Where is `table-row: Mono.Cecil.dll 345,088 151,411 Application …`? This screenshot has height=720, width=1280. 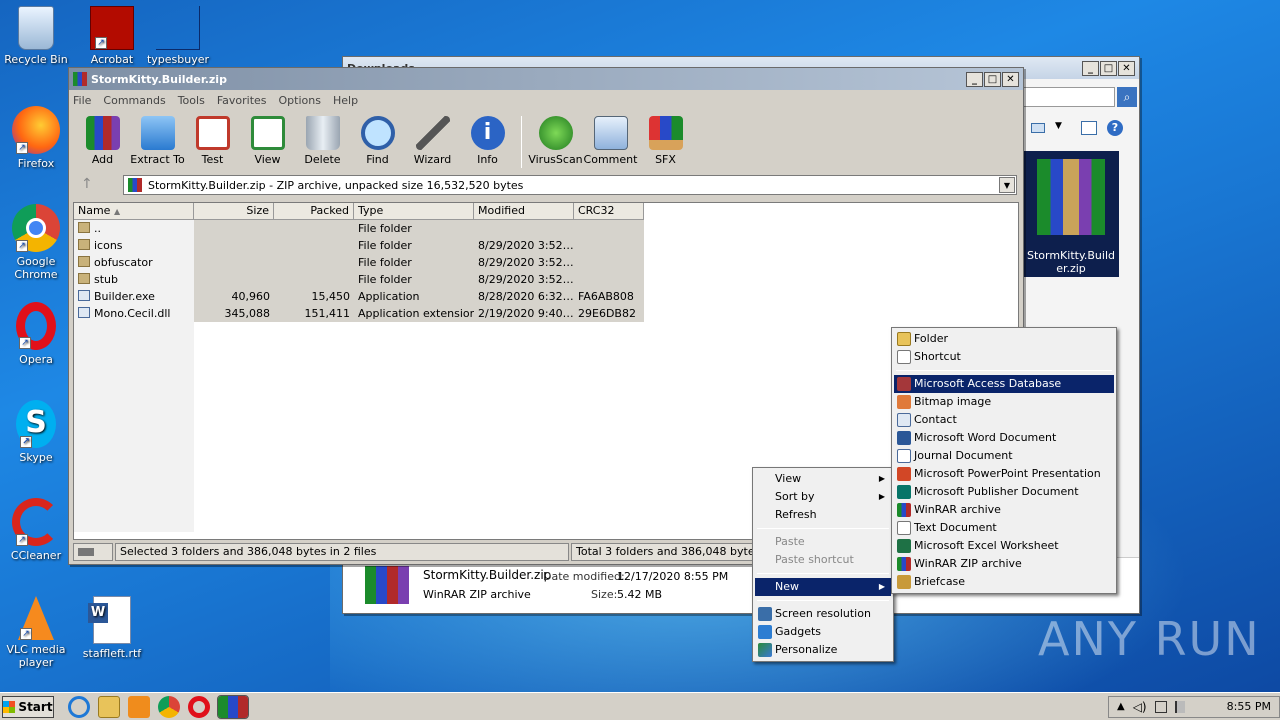
table-row: Mono.Cecil.dll 345,088 151,411 Application … is located at coordinates (546, 313).